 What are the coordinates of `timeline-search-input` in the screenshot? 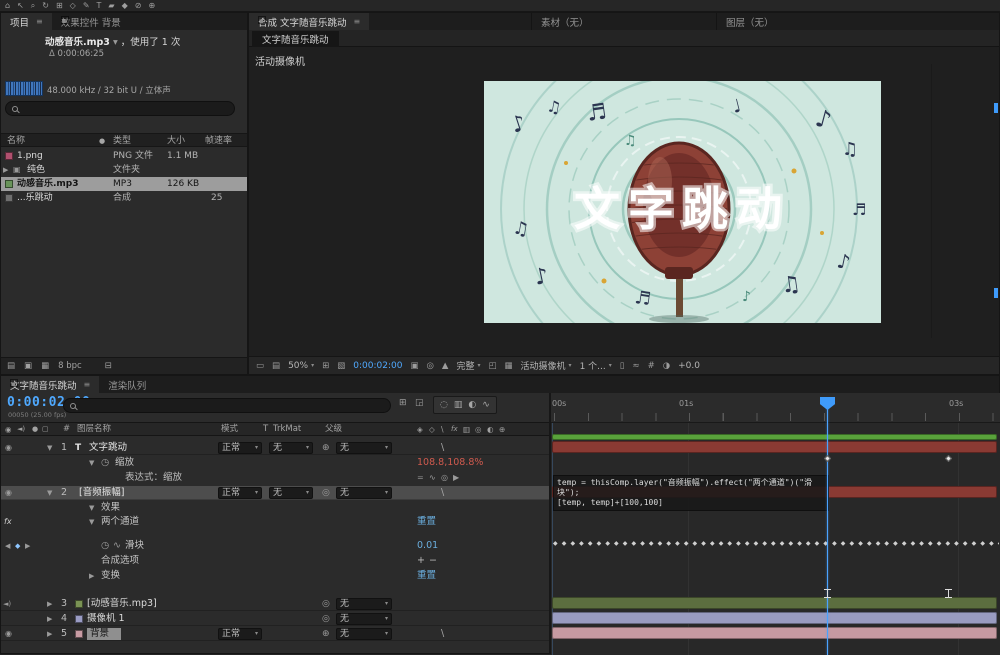 It's located at (232, 405).